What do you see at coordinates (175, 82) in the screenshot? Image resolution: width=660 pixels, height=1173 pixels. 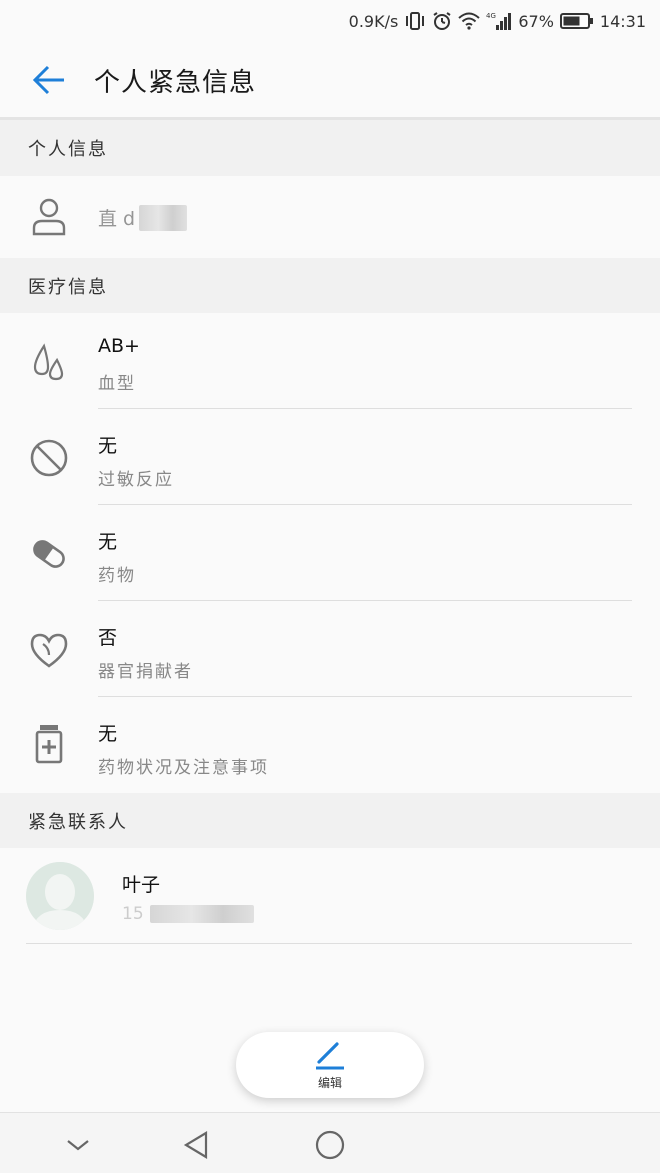 I see `page-title: 个人紧急信息` at bounding box center [175, 82].